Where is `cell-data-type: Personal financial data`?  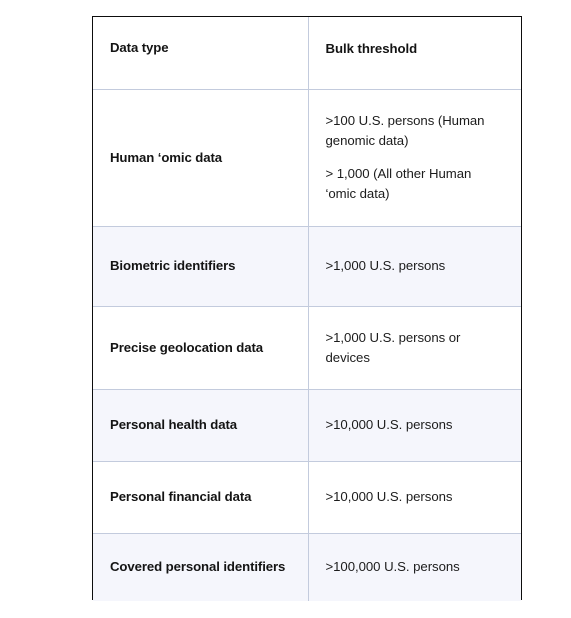 cell-data-type: Personal financial data is located at coordinates (201, 497).